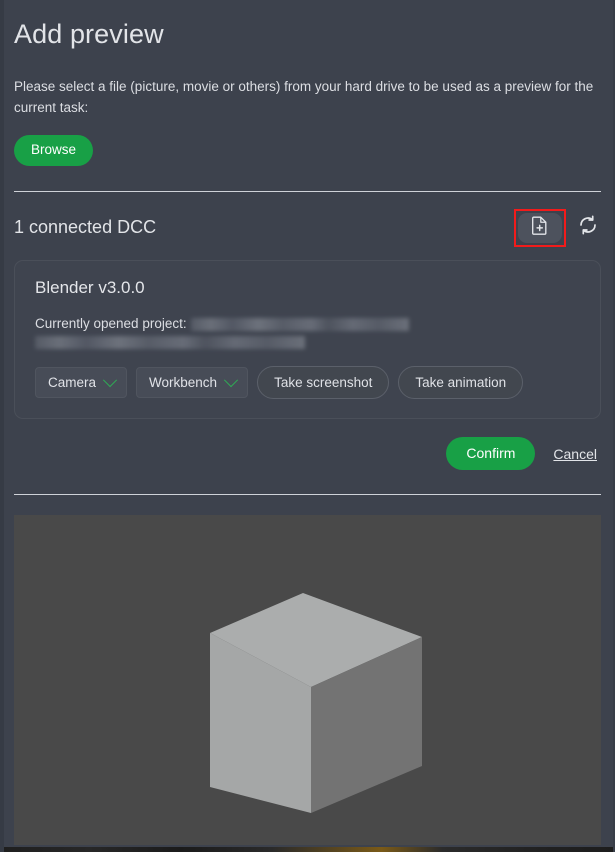 The height and width of the screenshot is (852, 615). What do you see at coordinates (461, 382) in the screenshot?
I see `take-animation-button: Take animation` at bounding box center [461, 382].